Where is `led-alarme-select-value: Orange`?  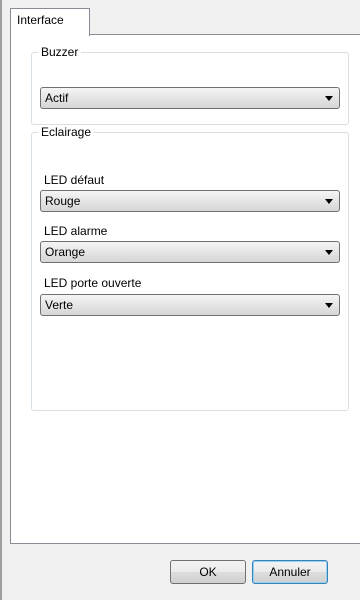 led-alarme-select-value: Orange is located at coordinates (65, 252).